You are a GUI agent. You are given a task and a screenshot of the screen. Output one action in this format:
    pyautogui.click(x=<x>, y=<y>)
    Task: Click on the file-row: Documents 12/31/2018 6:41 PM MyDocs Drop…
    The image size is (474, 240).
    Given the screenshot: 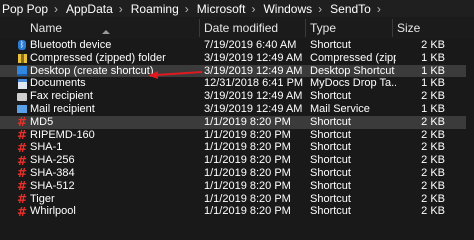 What is the action you would take?
    pyautogui.click(x=237, y=83)
    